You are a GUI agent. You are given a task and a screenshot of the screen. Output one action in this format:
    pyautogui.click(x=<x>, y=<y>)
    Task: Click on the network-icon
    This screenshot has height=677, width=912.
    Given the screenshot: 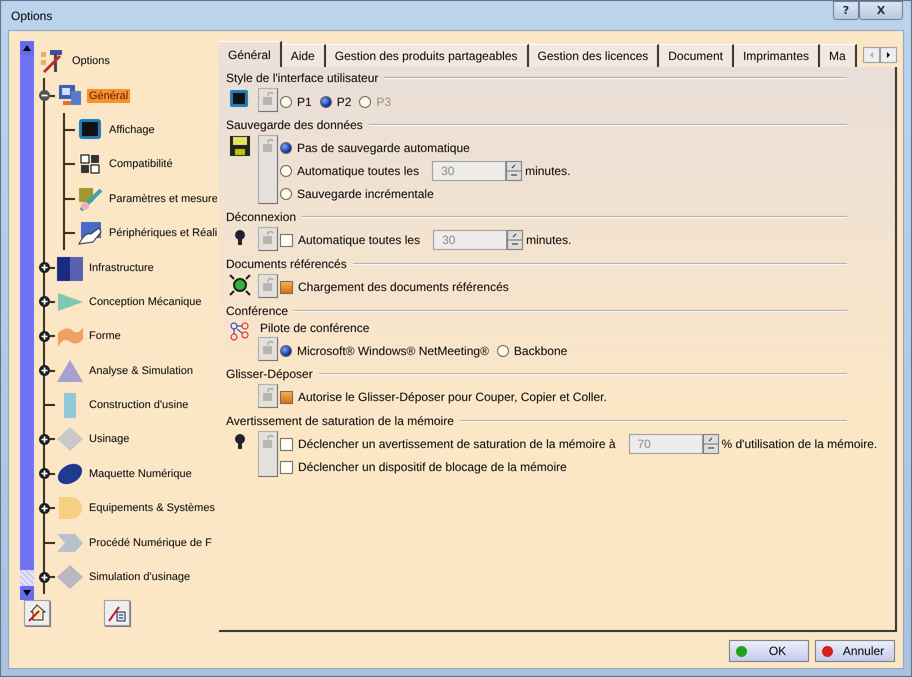 What is the action you would take?
    pyautogui.click(x=240, y=332)
    